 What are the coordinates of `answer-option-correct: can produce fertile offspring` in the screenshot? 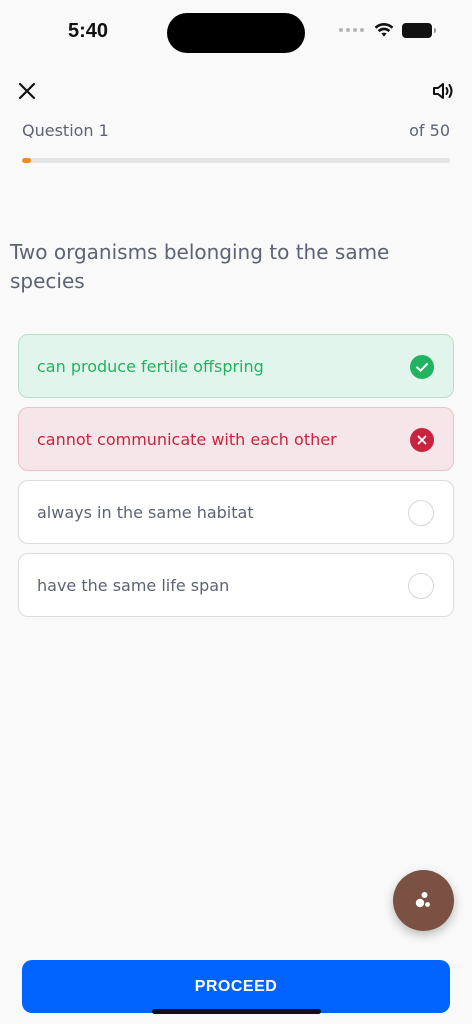 It's located at (236, 366).